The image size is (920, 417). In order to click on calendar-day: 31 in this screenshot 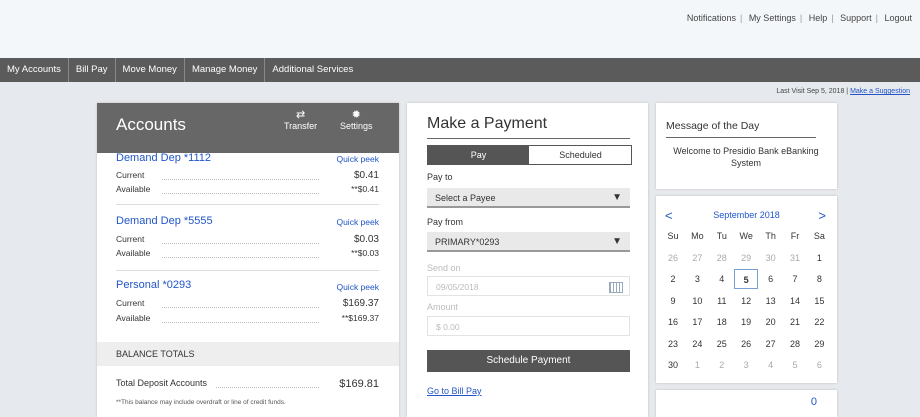, I will do `click(795, 258)`.